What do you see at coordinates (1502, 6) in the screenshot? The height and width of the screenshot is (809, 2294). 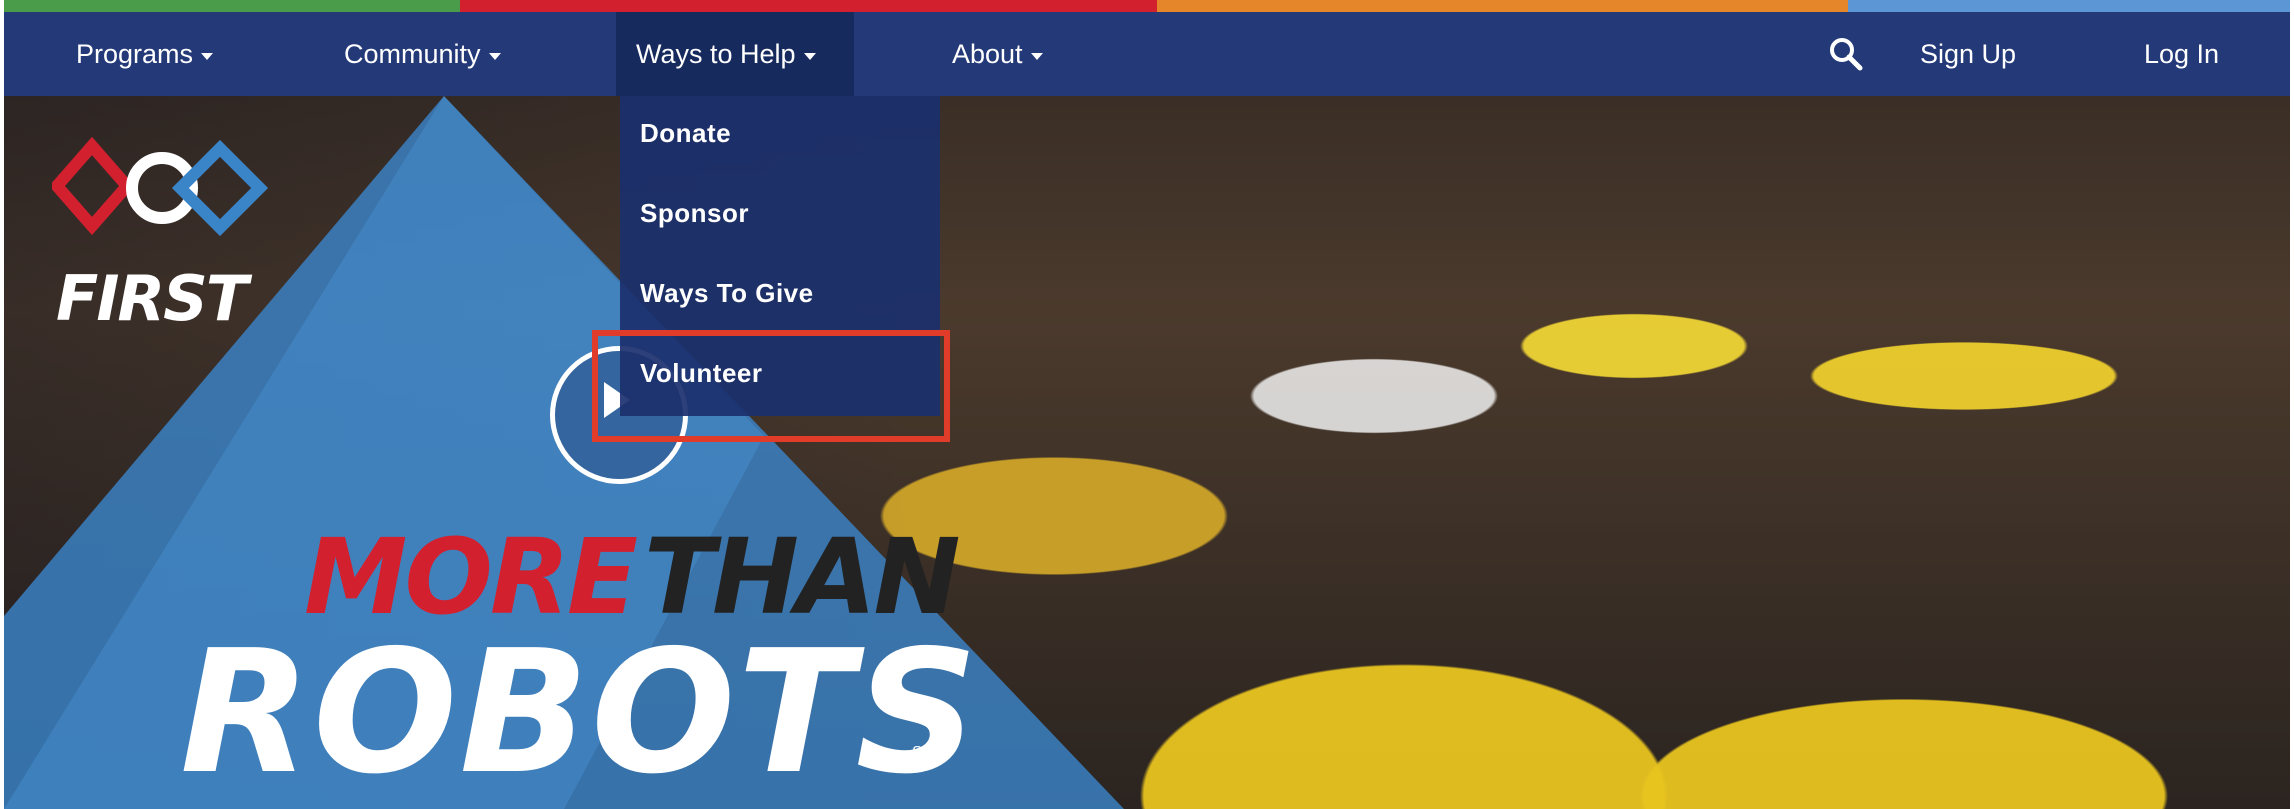 I see `stripe-orange` at bounding box center [1502, 6].